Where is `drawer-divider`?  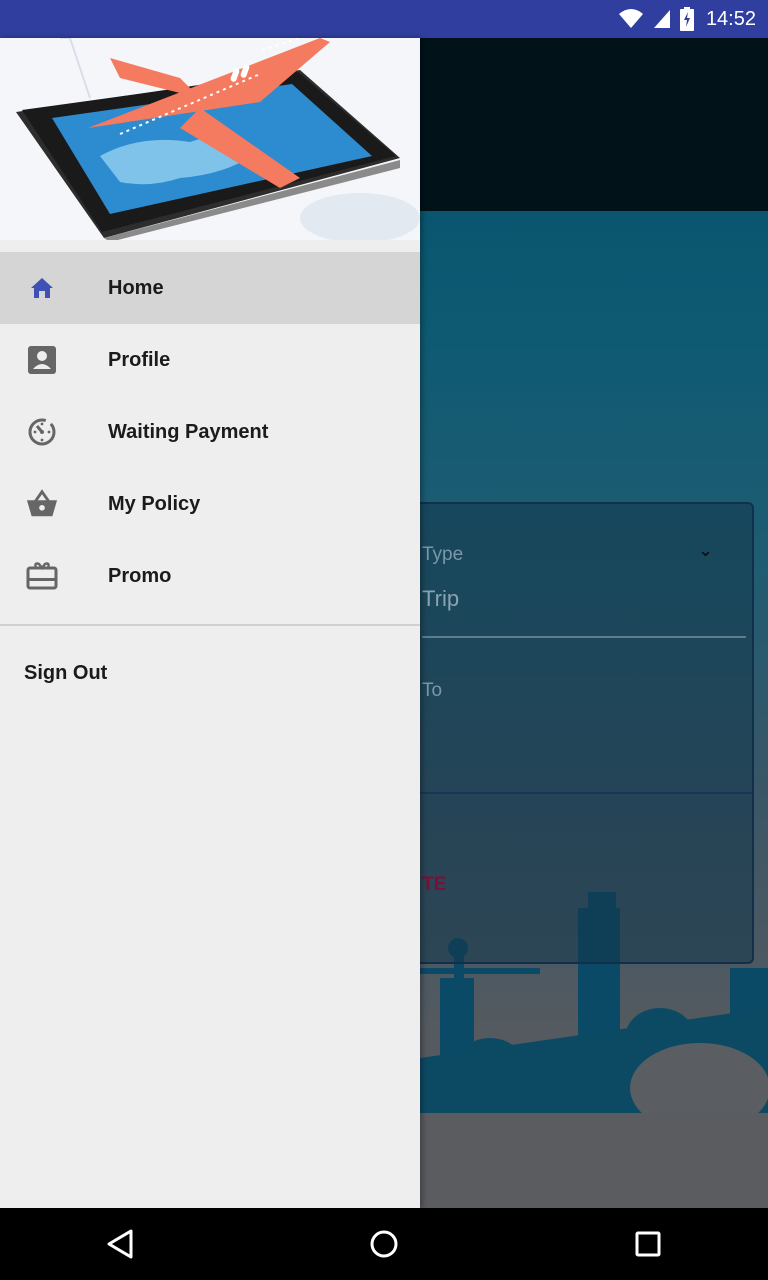 drawer-divider is located at coordinates (210, 625).